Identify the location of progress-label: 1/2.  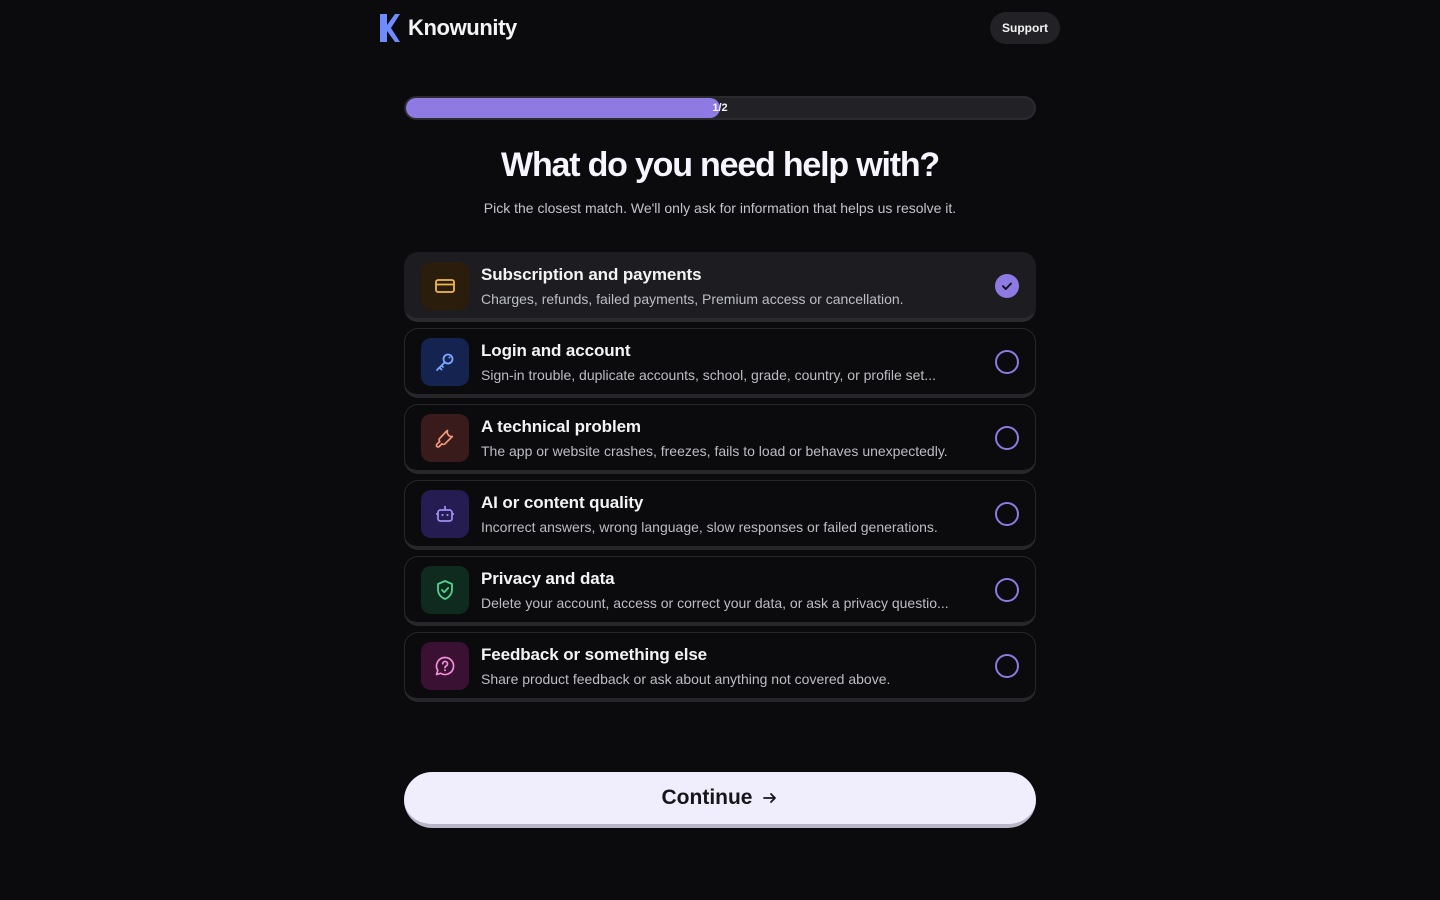
(720, 108).